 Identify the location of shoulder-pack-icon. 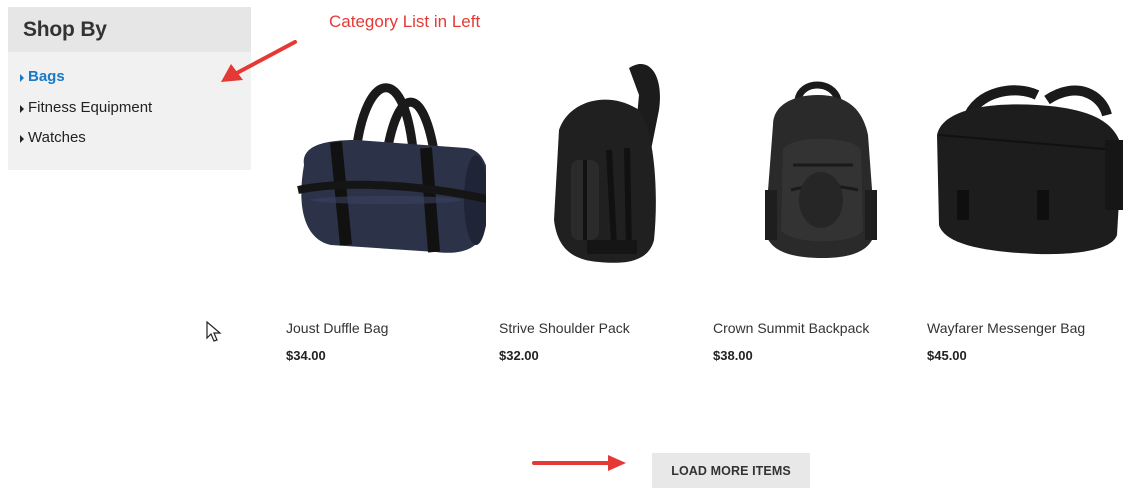
(599, 160).